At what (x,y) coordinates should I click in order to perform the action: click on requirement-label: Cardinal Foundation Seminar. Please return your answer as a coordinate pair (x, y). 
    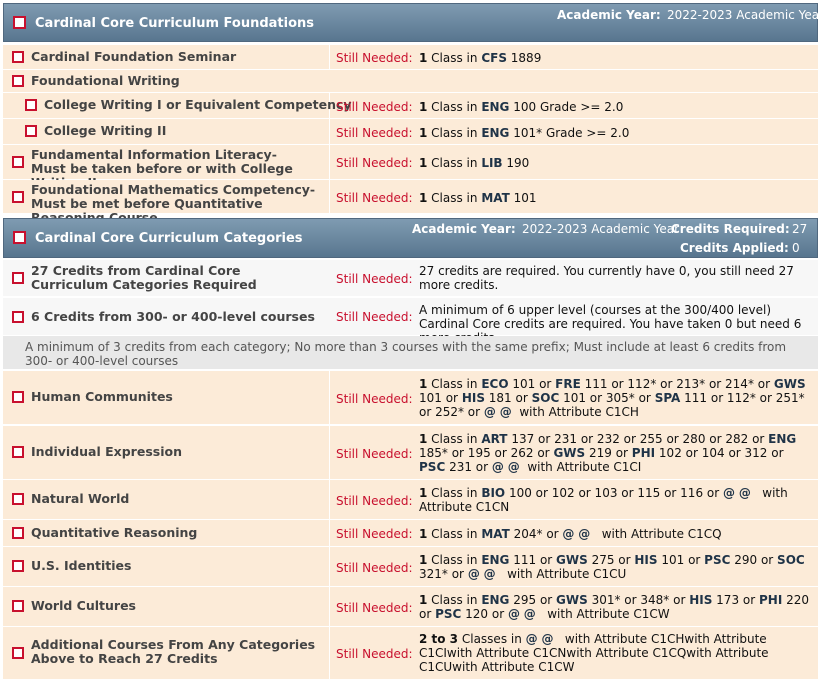
    Looking at the image, I should click on (133, 57).